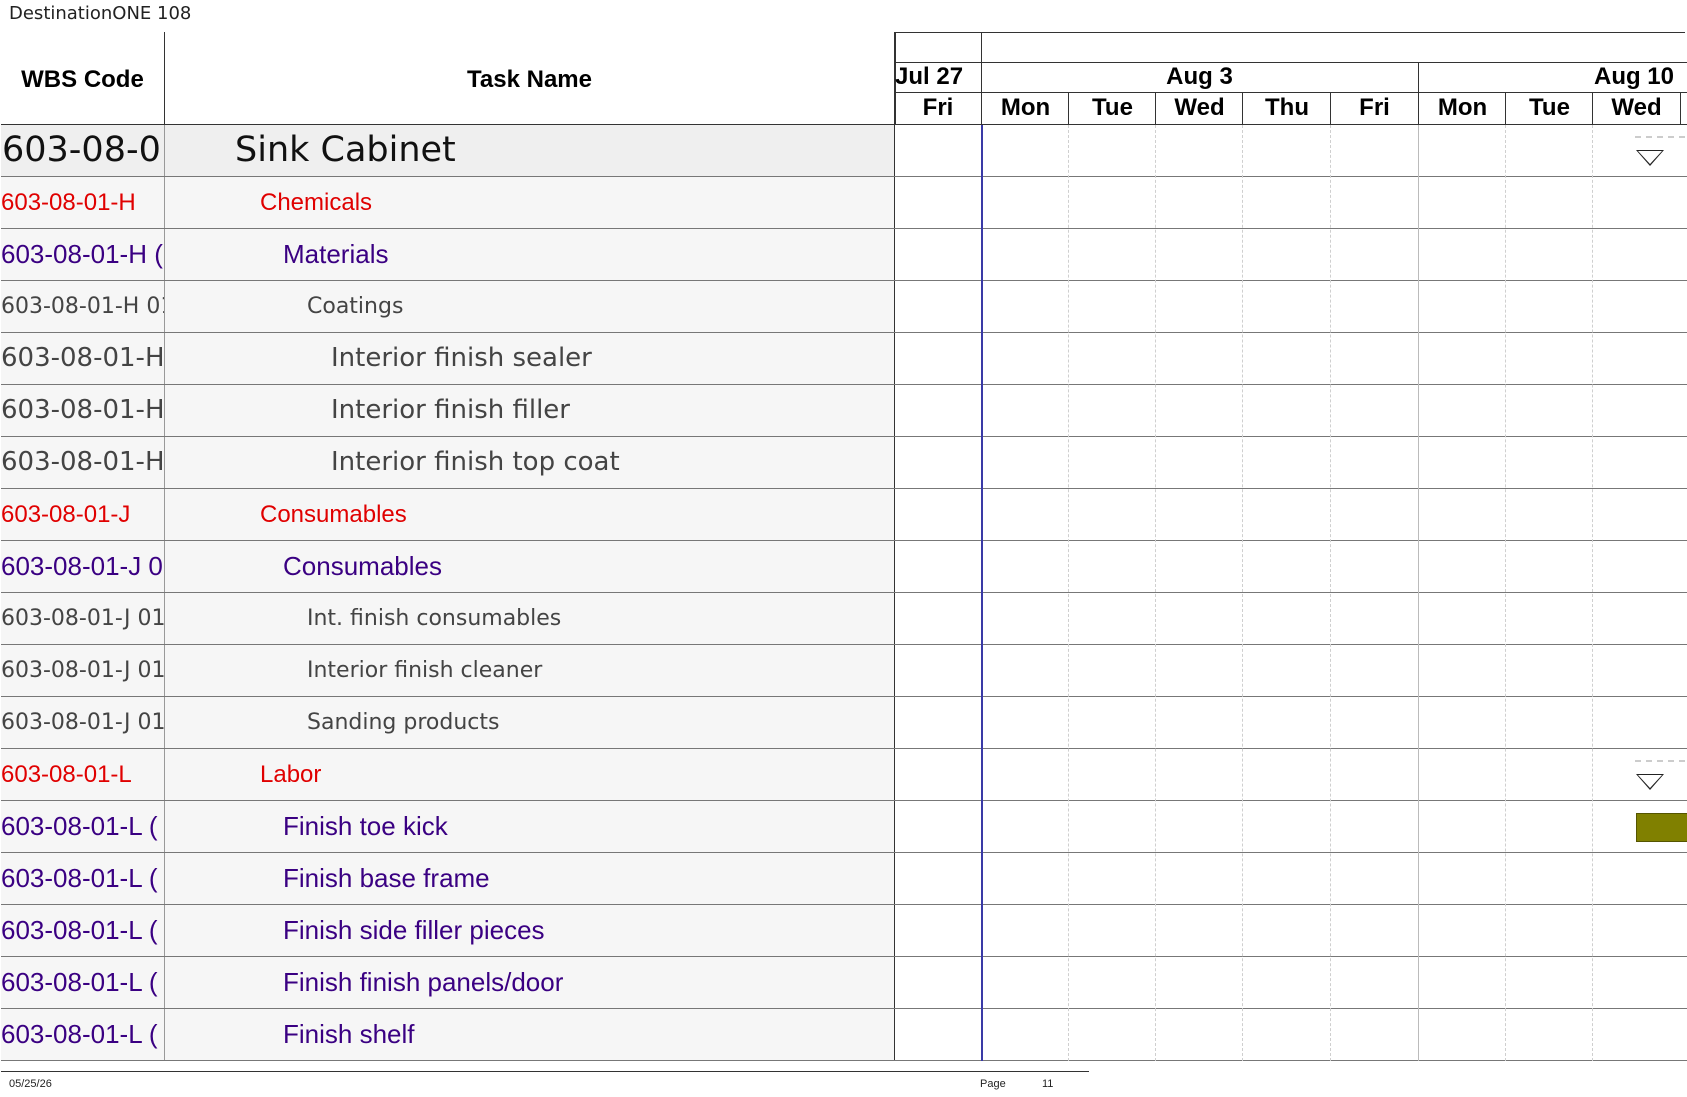 This screenshot has height=1097, width=1687. I want to click on task-row: 603-08-01-H Chemicals, so click(844, 203).